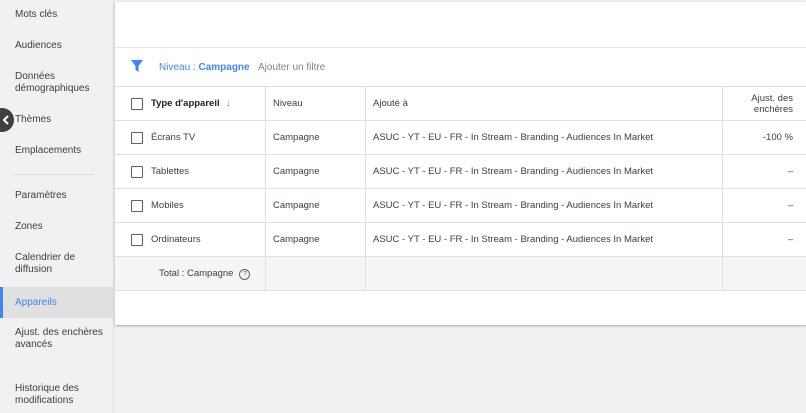  I want to click on panel-header-area, so click(460, 25).